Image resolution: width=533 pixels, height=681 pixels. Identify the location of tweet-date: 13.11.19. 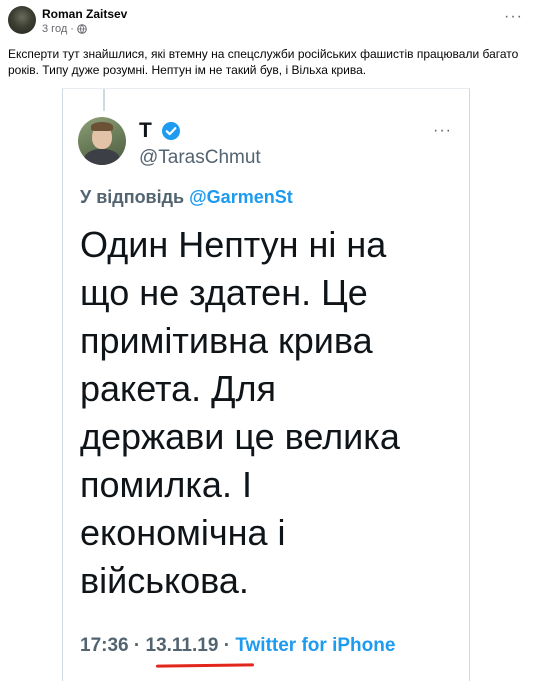
(182, 645).